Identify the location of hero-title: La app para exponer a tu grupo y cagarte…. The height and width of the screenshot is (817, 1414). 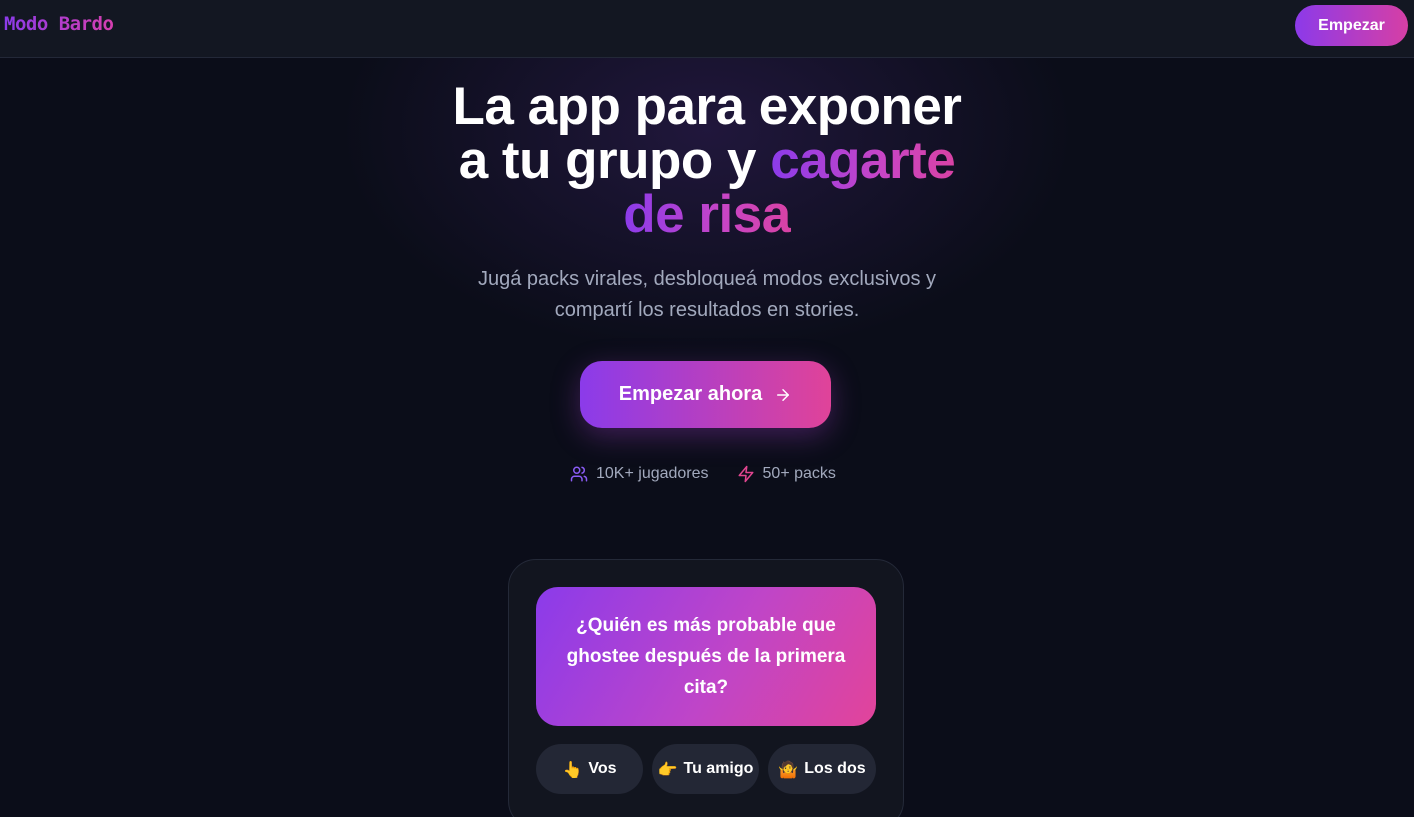
(707, 161).